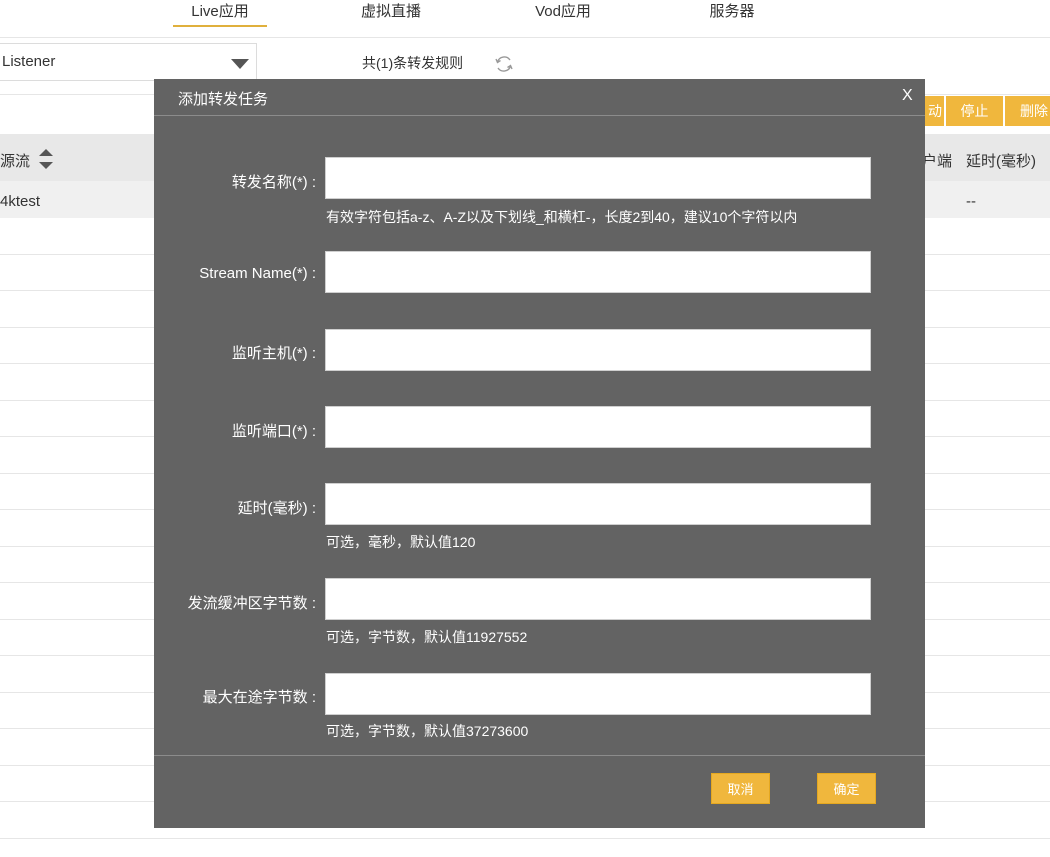 The image size is (1050, 857). What do you see at coordinates (273, 182) in the screenshot?
I see `forward-name-label: 转发名称(*) :` at bounding box center [273, 182].